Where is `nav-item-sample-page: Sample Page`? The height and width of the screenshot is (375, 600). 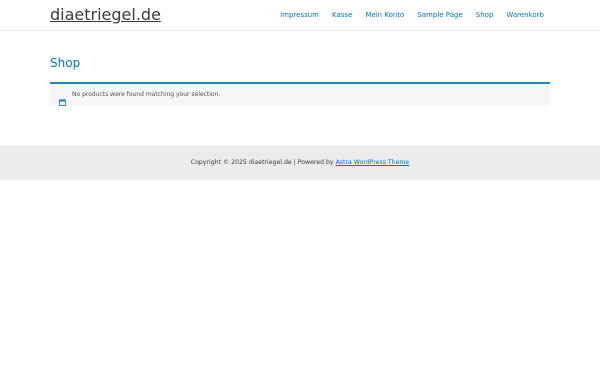 nav-item-sample-page: Sample Page is located at coordinates (439, 15).